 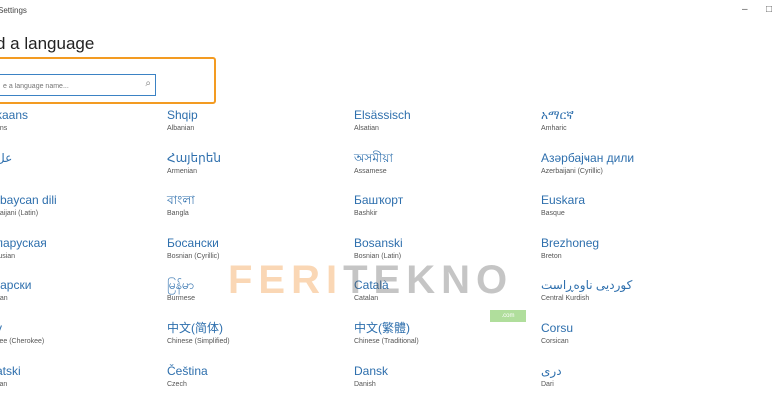 I want to click on language-english-name: Assamese, so click(x=370, y=171).